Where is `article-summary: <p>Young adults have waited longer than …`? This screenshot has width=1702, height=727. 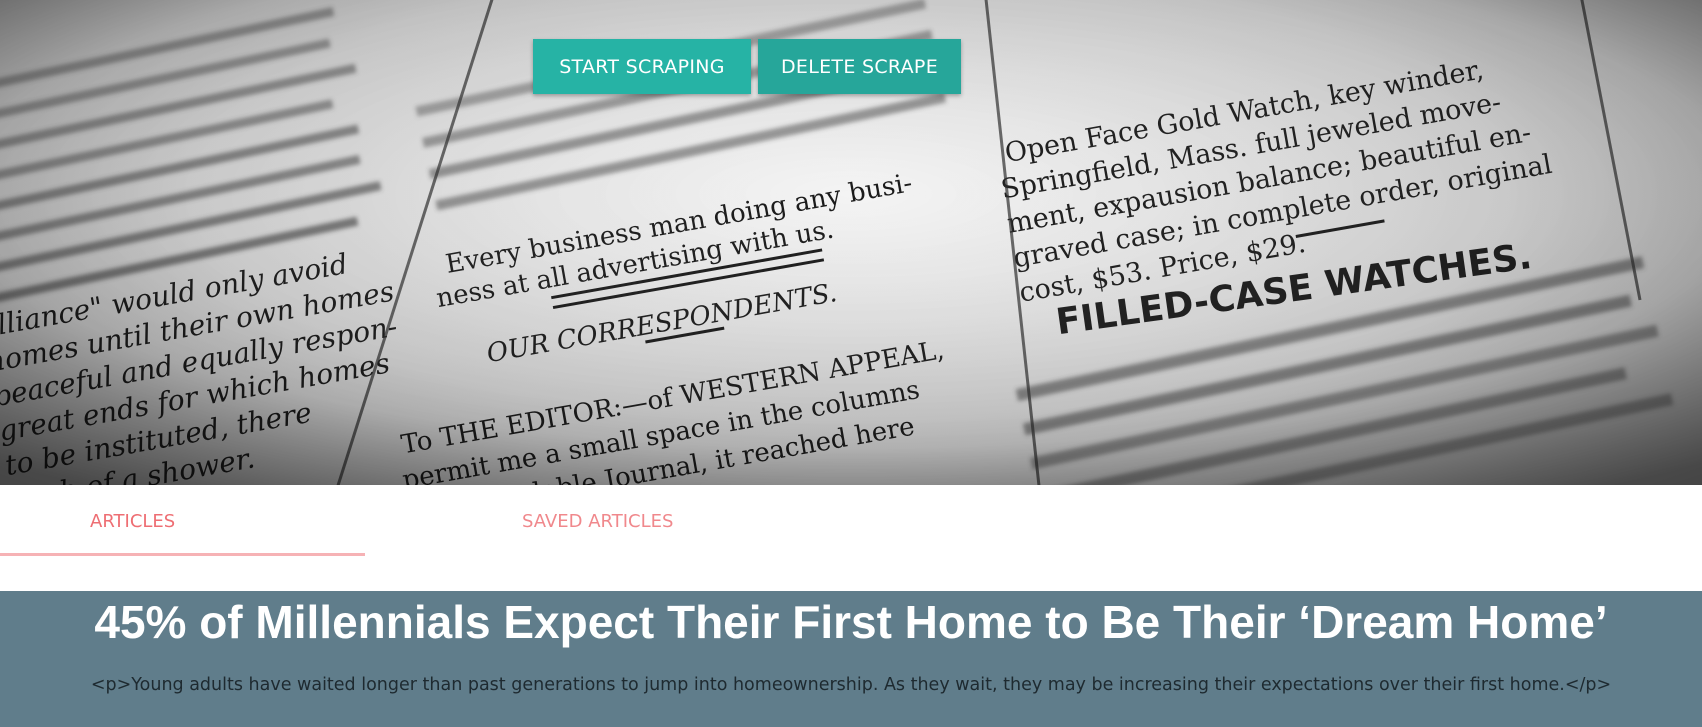
article-summary: <p>Young adults have waited longer than … is located at coordinates (851, 685).